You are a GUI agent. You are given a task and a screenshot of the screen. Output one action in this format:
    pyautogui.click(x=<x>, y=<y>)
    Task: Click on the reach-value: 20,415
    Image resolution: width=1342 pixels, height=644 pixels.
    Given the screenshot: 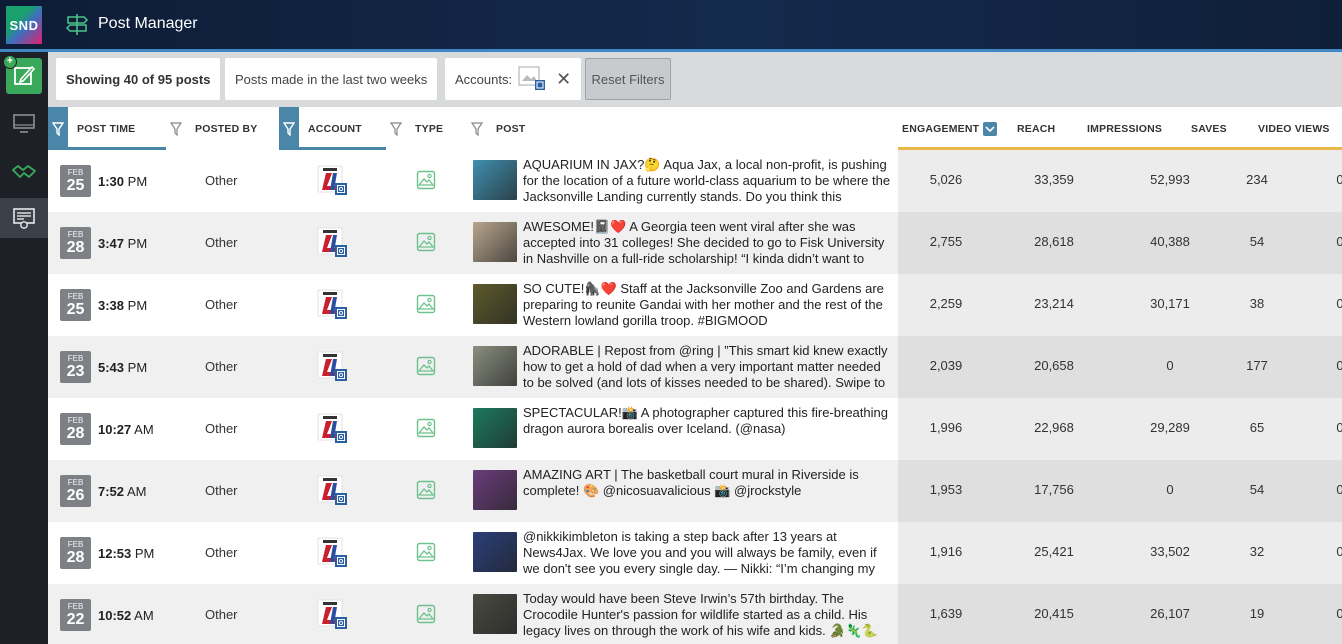 What is the action you would take?
    pyautogui.click(x=1054, y=613)
    